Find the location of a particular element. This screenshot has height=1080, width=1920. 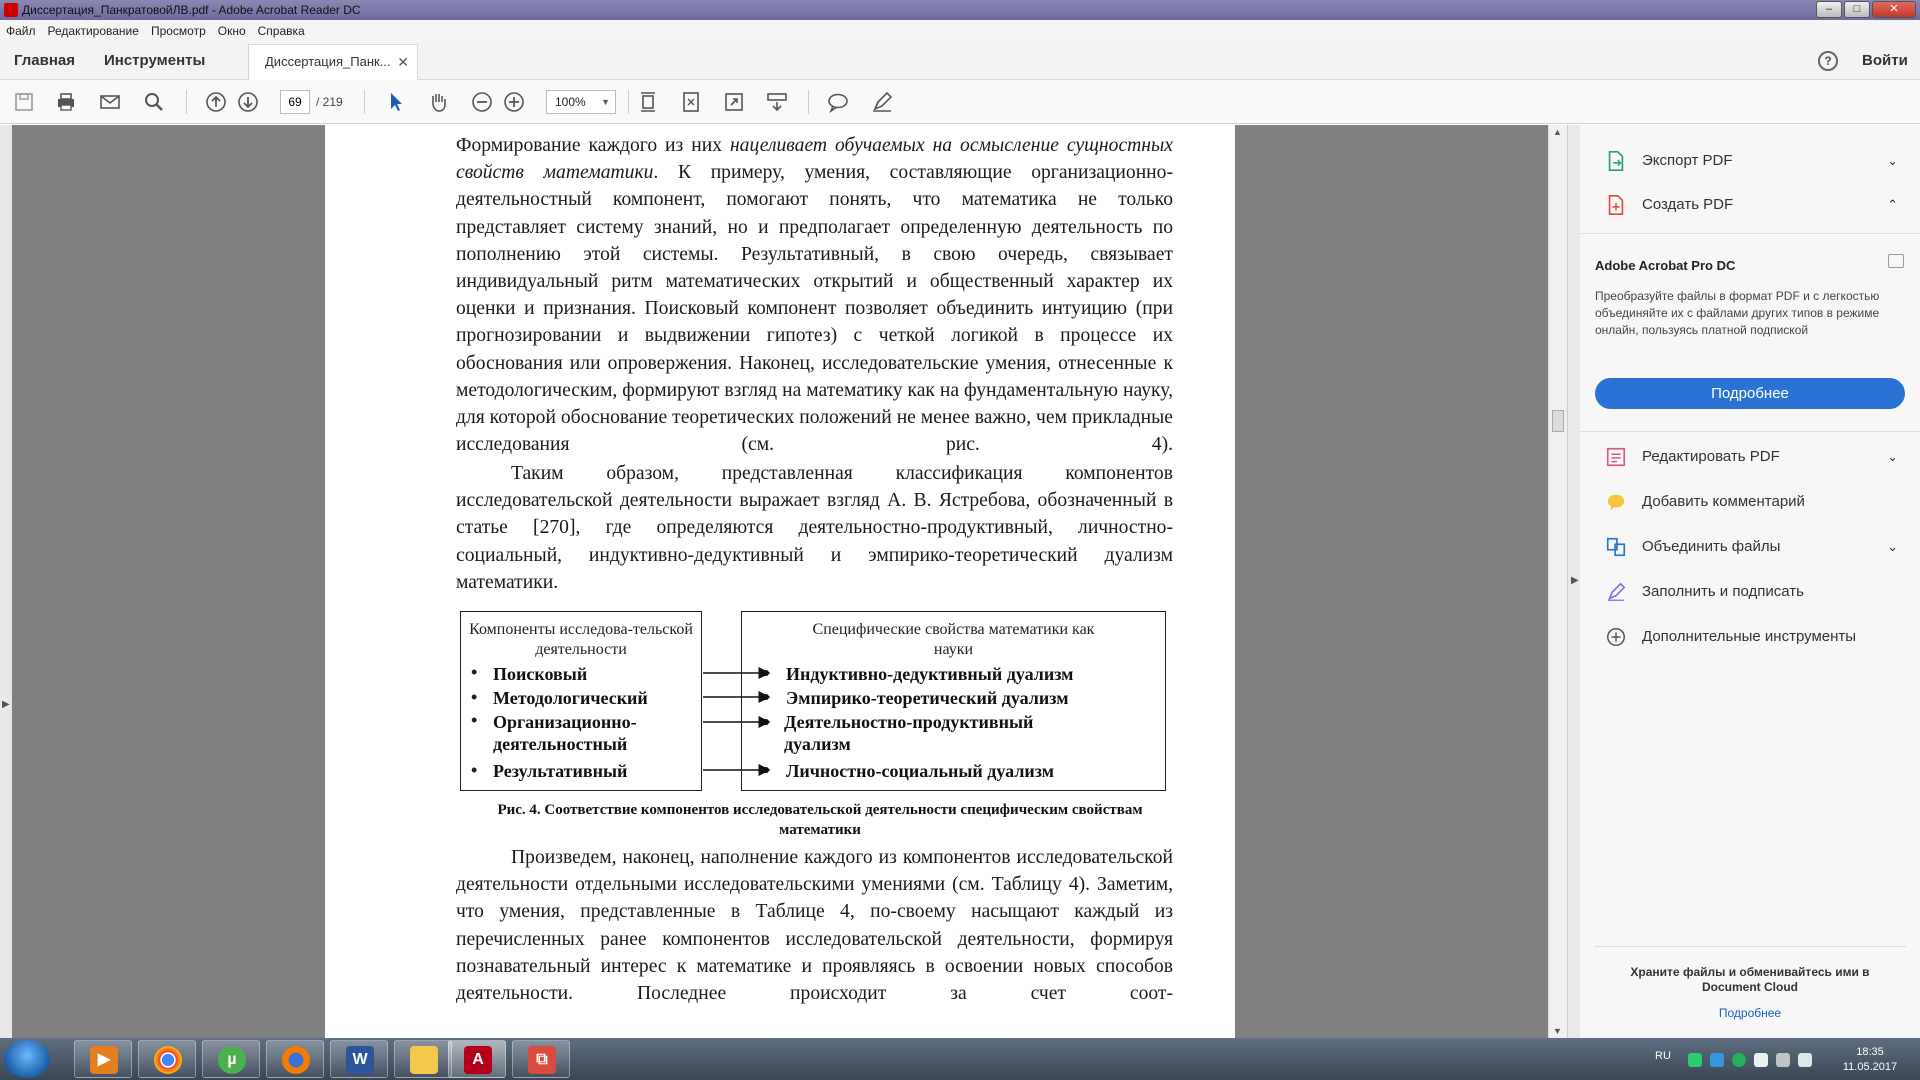

figure-right-item: Эмпирико-теоретический дуализм is located at coordinates (927, 698).